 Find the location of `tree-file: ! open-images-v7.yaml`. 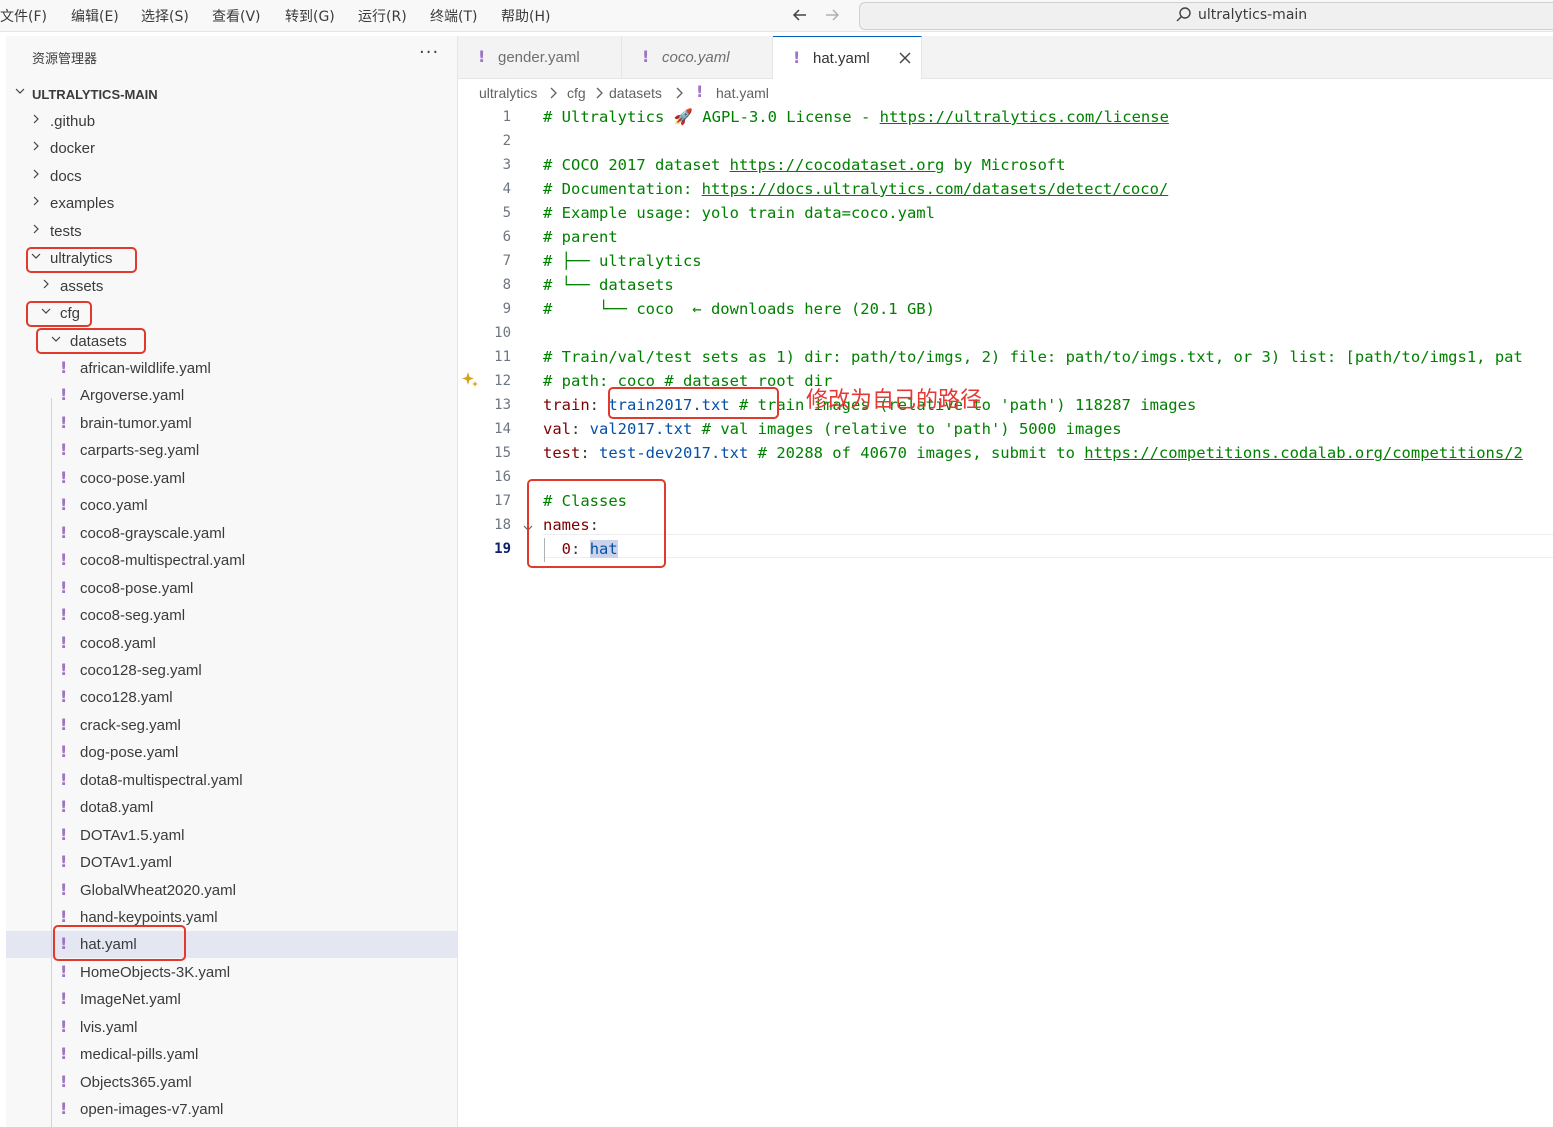

tree-file: ! open-images-v7.yaml is located at coordinates (231, 1109).